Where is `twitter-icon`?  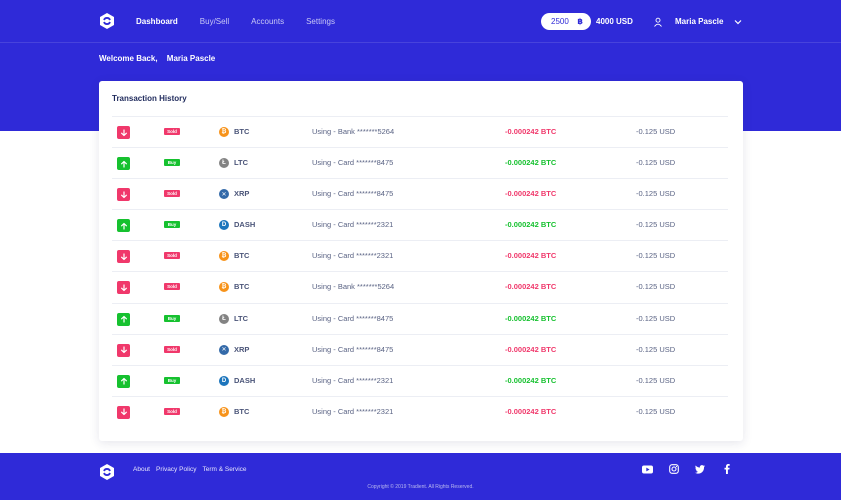 twitter-icon is located at coordinates (700, 469).